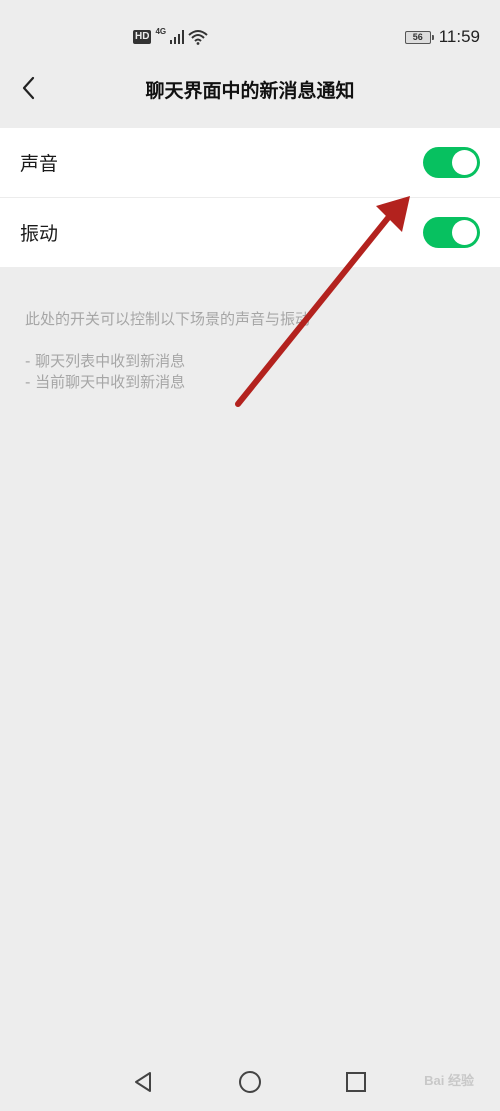 This screenshot has width=500, height=1111. Describe the element at coordinates (177, 37) in the screenshot. I see `signal-icon` at that location.